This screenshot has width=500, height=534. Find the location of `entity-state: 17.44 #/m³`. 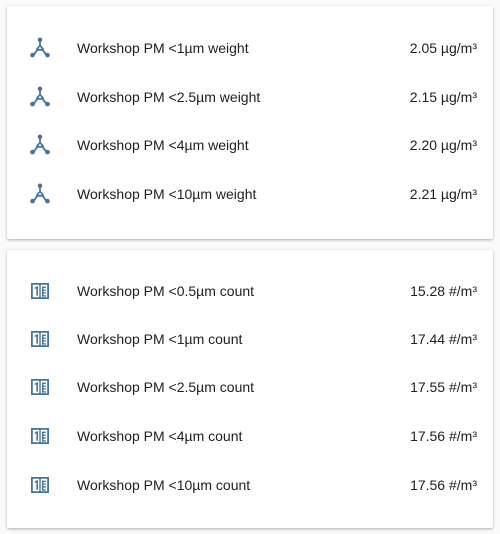

entity-state: 17.44 #/m³ is located at coordinates (443, 339).